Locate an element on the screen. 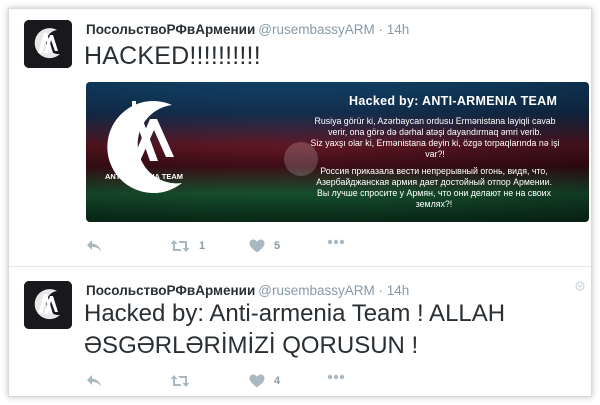  chevron-down-icon is located at coordinates (580, 287).